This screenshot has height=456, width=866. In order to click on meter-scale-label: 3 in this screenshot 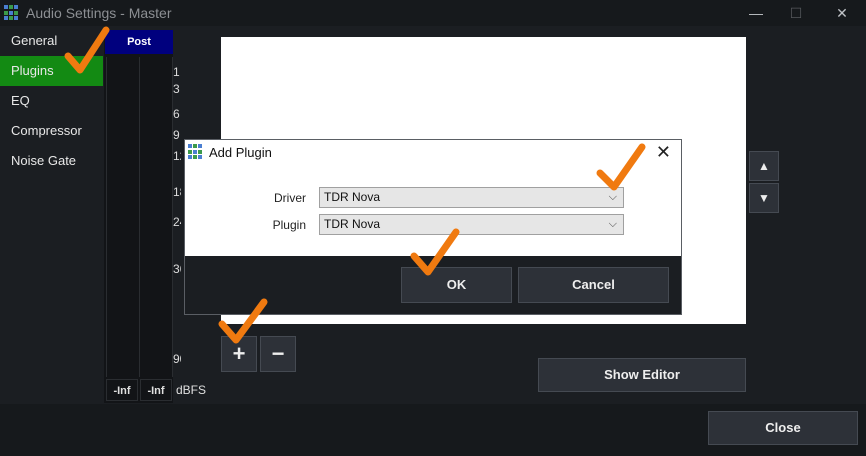, I will do `click(176, 89)`.